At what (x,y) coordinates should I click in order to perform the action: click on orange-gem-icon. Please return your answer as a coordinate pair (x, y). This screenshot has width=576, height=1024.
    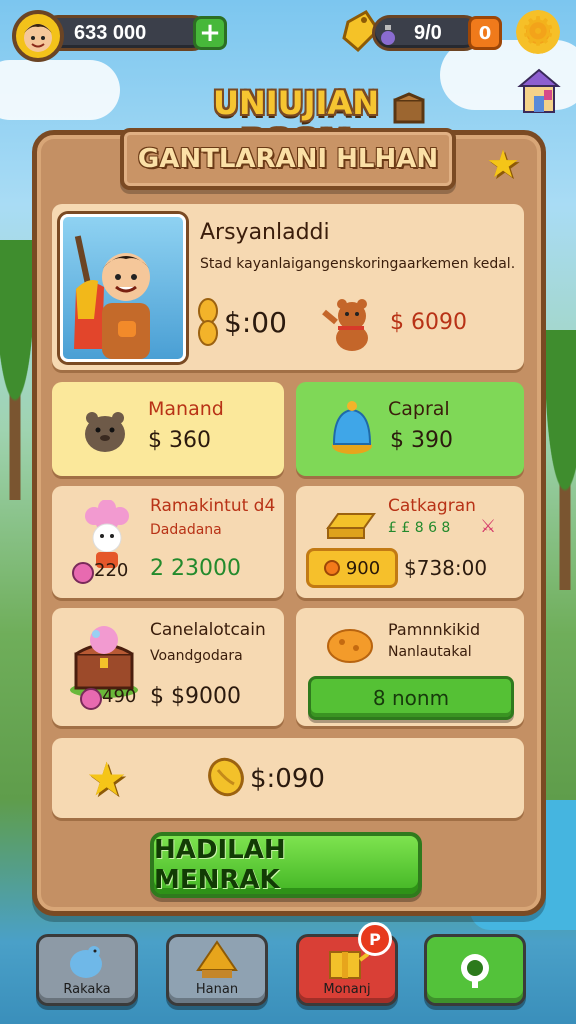
    Looking at the image, I should click on (331, 568).